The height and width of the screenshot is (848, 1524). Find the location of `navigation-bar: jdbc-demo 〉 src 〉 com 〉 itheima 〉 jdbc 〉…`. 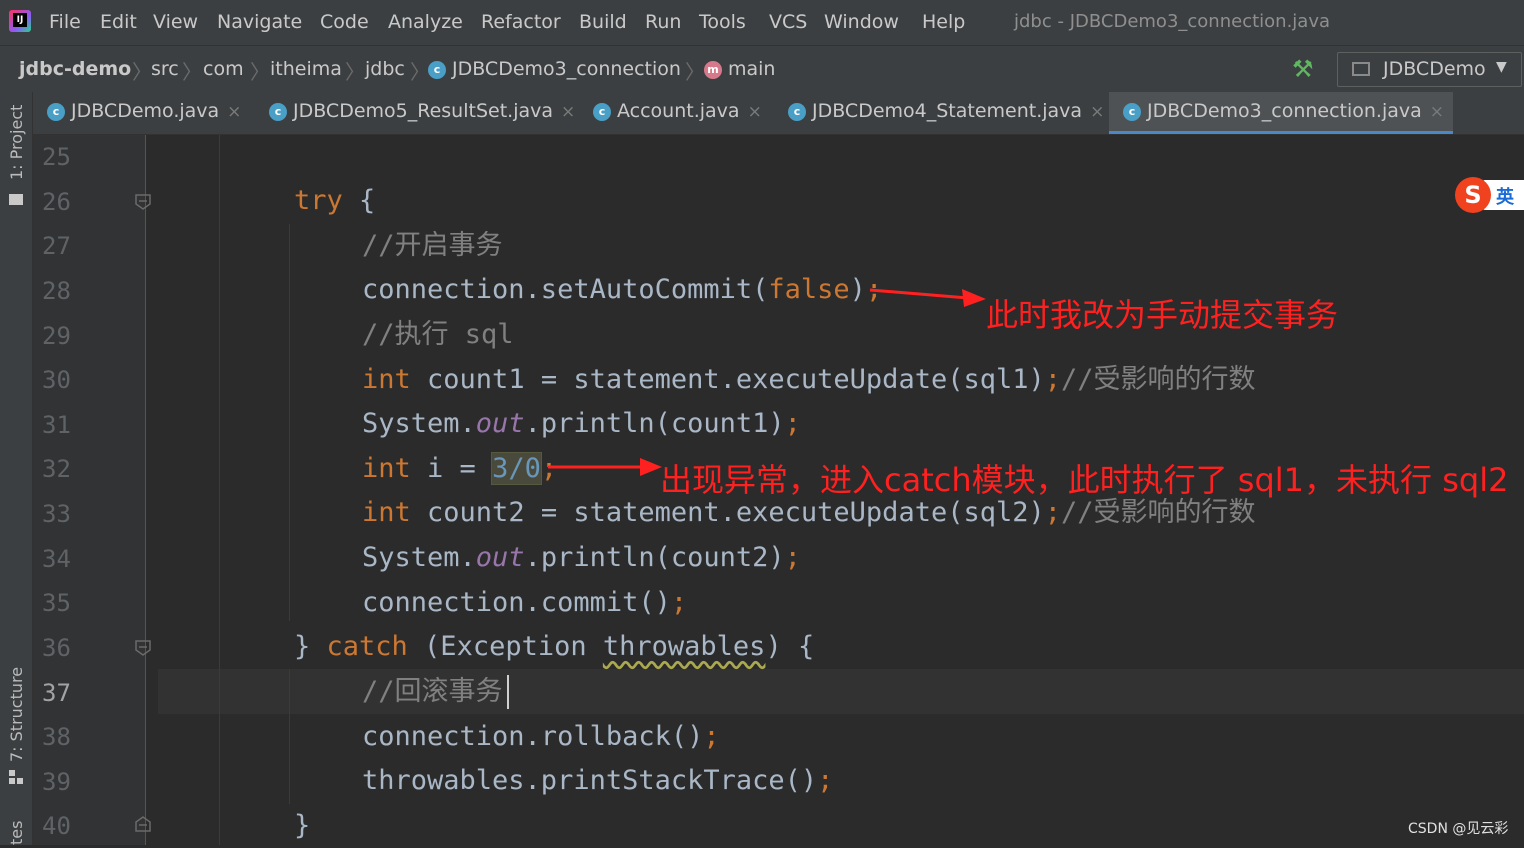

navigation-bar: jdbc-demo 〉 src 〉 com 〉 itheima 〉 jdbc 〉… is located at coordinates (762, 69).